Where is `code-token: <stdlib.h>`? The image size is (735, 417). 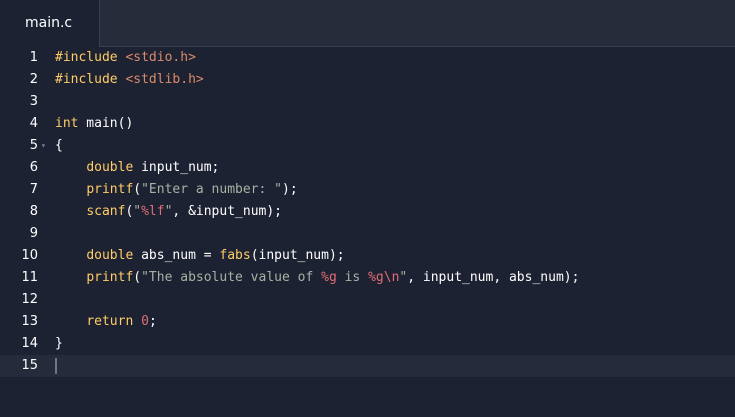 code-token: <stdlib.h> is located at coordinates (164, 79).